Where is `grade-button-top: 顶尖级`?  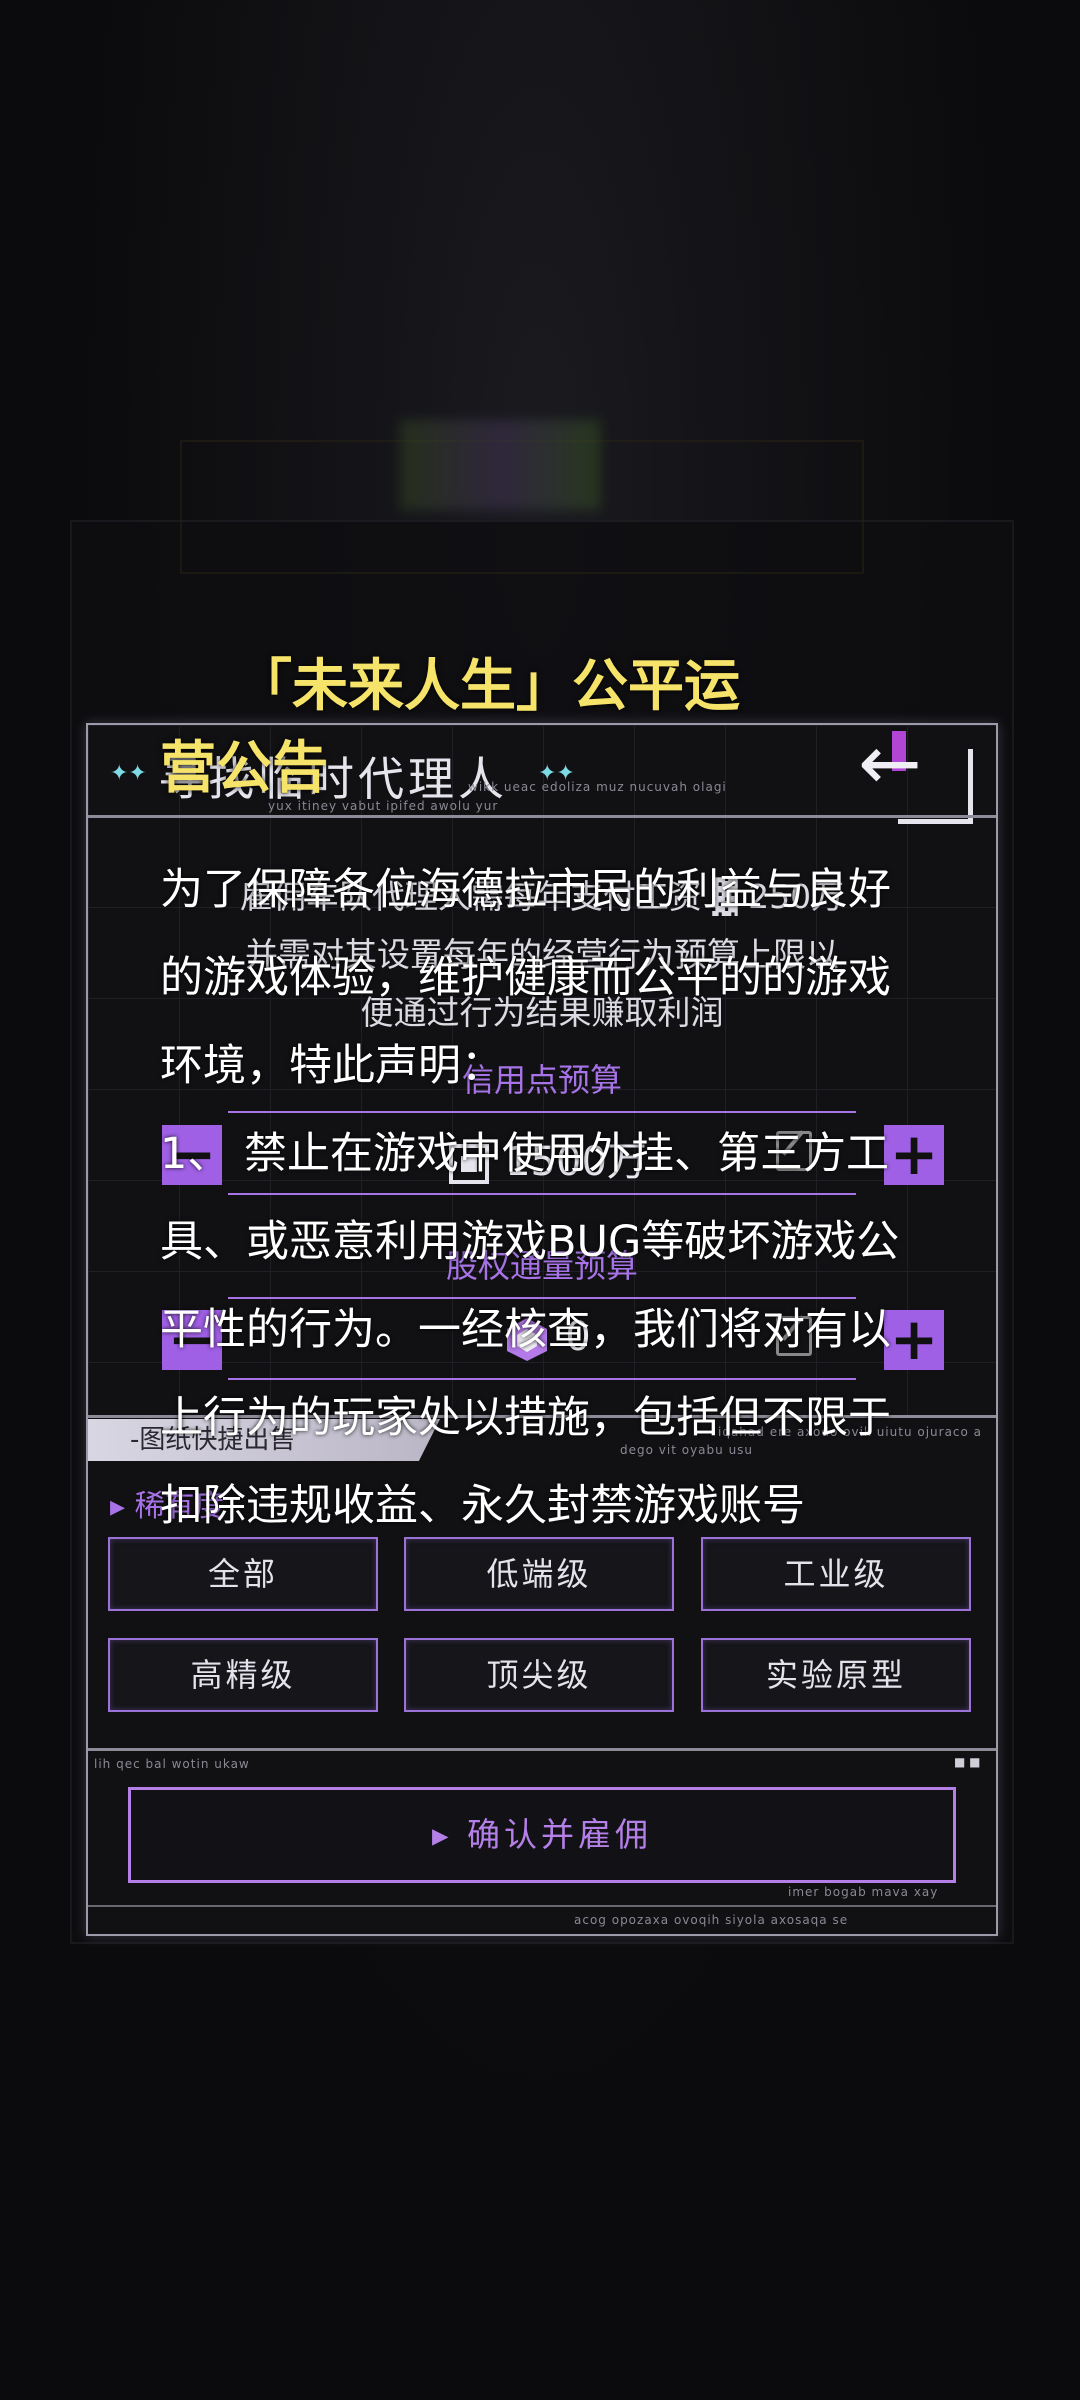
grade-button-top: 顶尖级 is located at coordinates (539, 1675).